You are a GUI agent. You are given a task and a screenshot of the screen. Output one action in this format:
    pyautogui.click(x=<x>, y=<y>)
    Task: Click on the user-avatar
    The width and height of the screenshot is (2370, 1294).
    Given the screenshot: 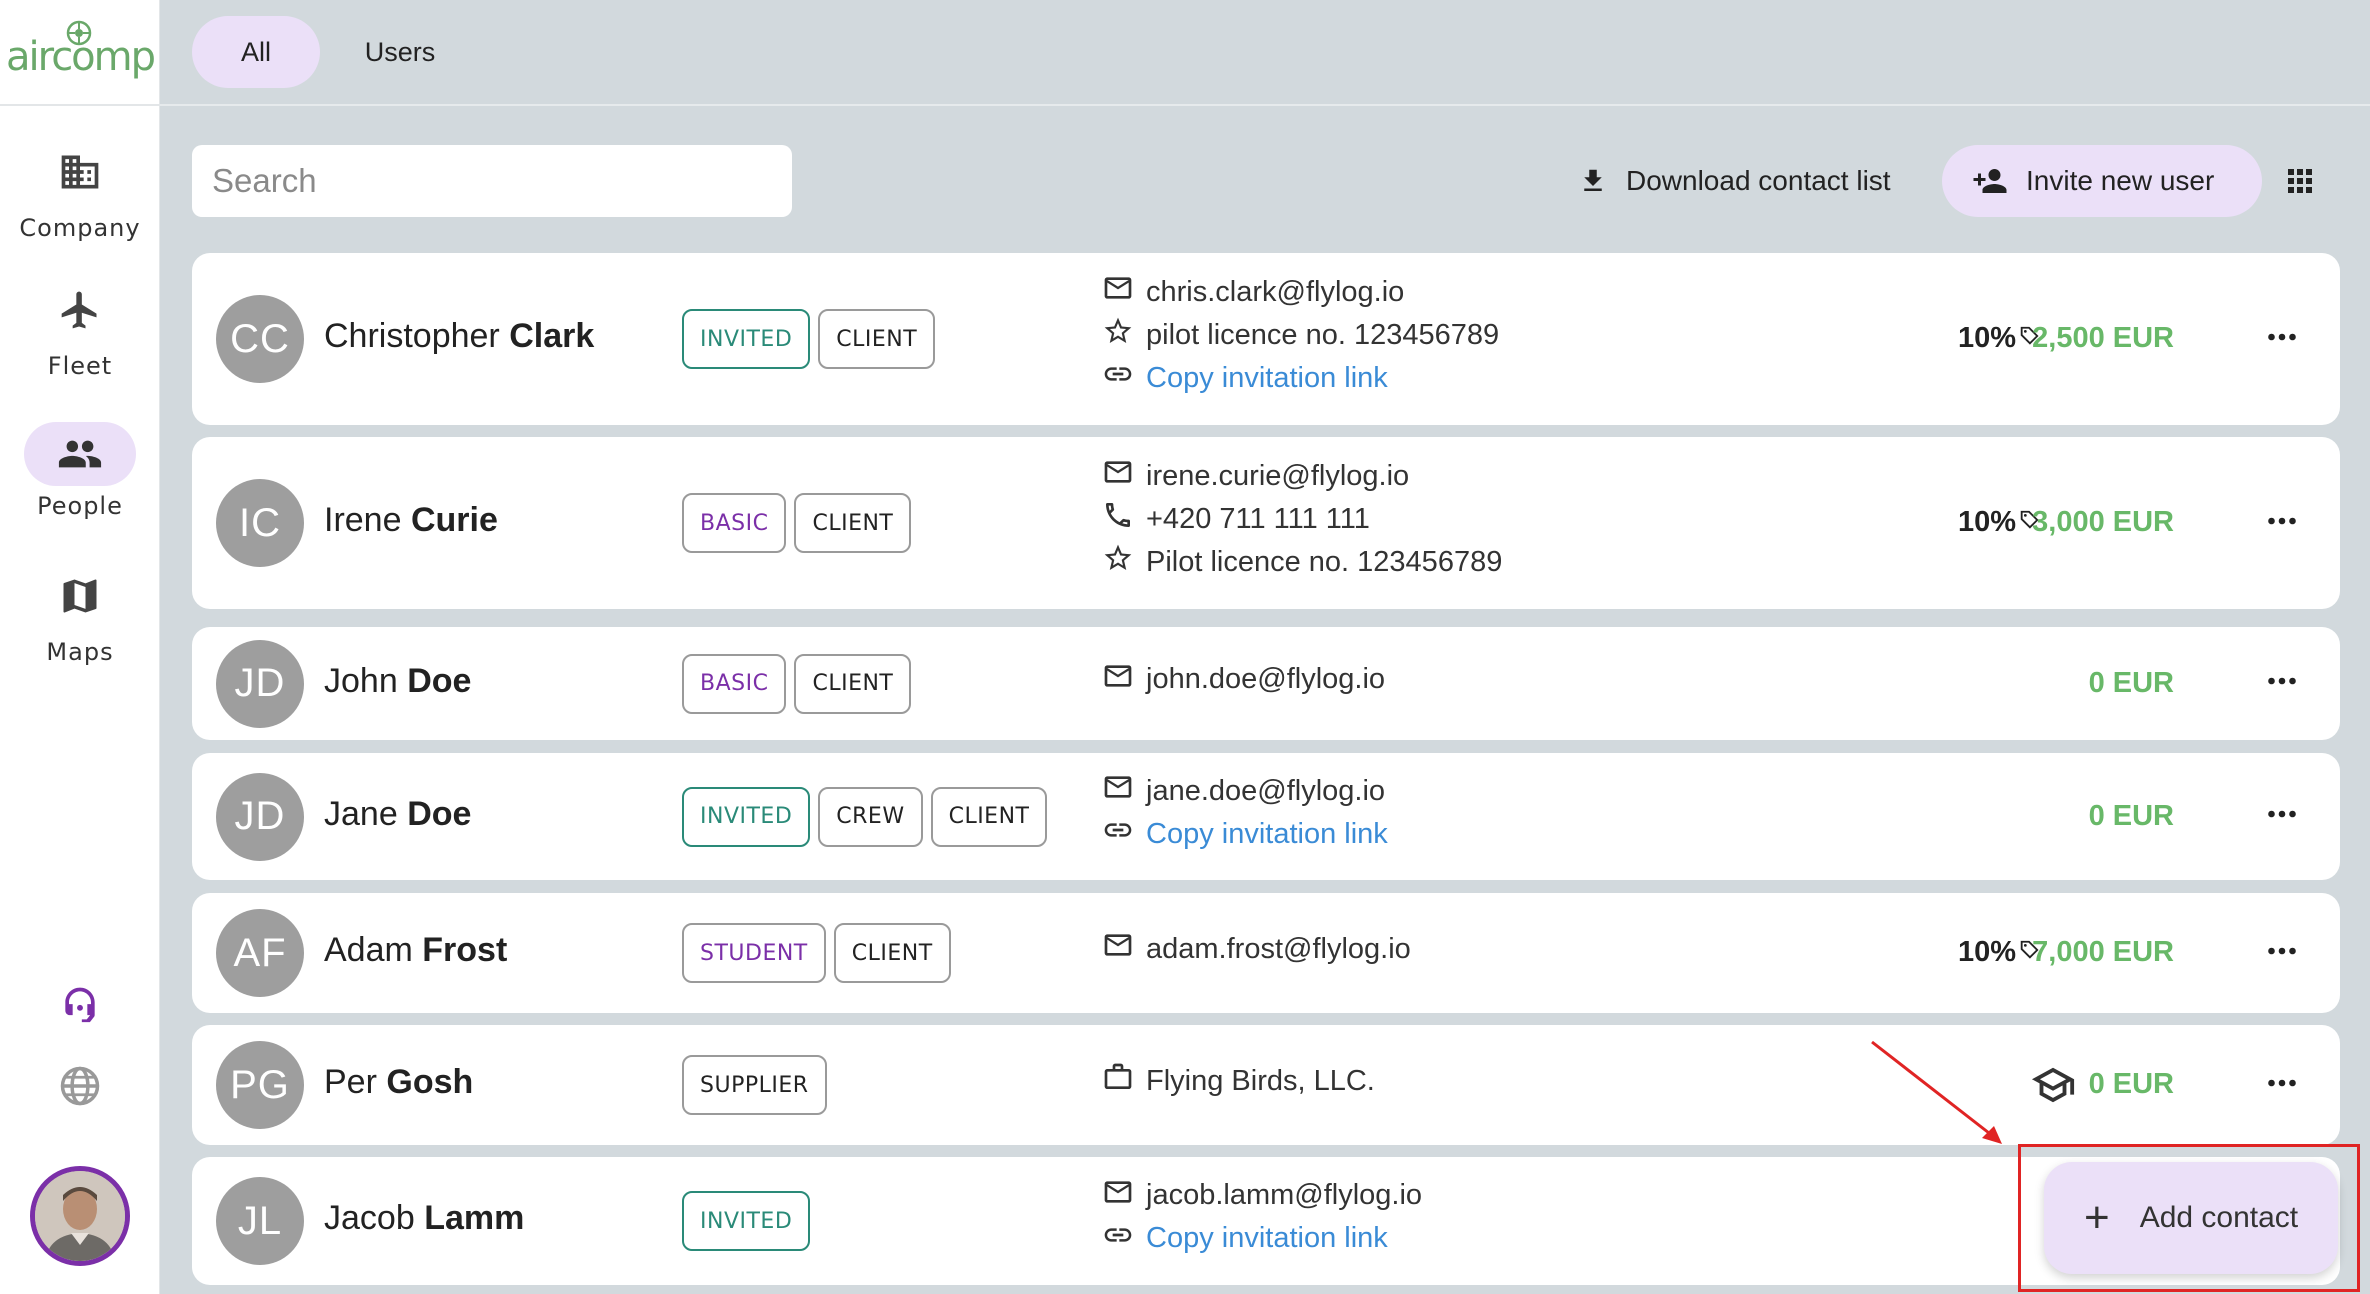 What is the action you would take?
    pyautogui.click(x=80, y=1216)
    